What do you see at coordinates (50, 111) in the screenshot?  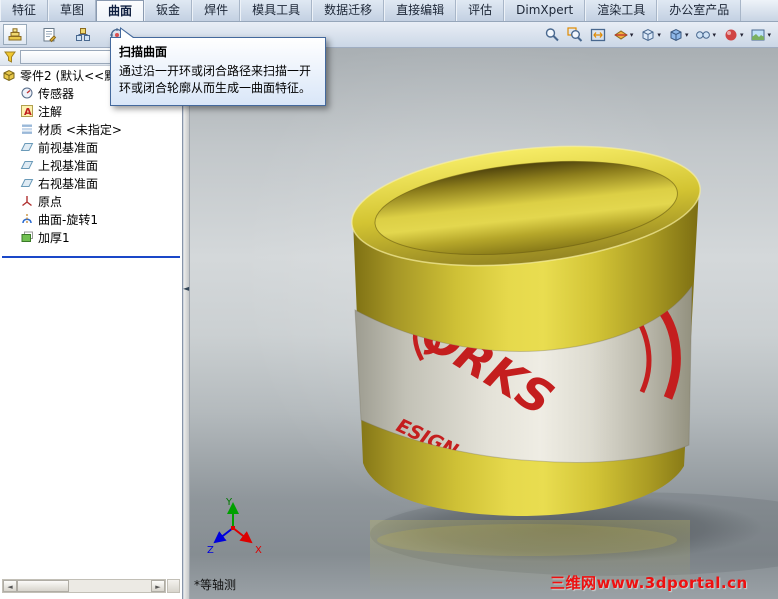 I see `tree-item-label: 注解` at bounding box center [50, 111].